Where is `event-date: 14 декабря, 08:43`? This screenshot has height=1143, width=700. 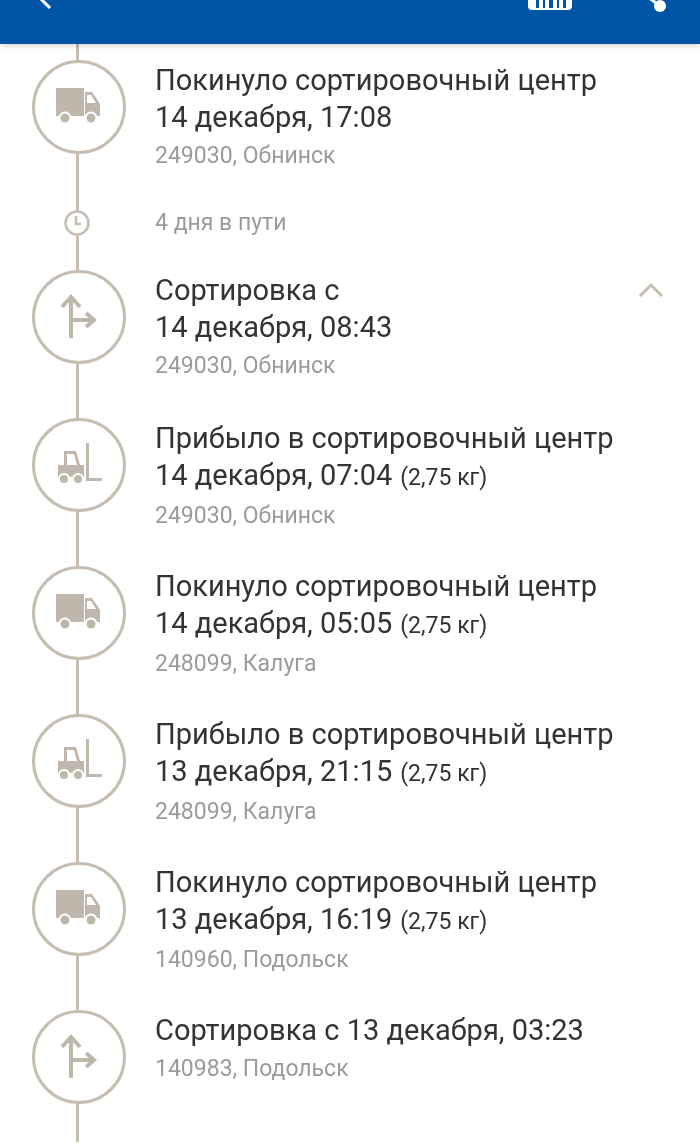
event-date: 14 декабря, 08:43 is located at coordinates (274, 327).